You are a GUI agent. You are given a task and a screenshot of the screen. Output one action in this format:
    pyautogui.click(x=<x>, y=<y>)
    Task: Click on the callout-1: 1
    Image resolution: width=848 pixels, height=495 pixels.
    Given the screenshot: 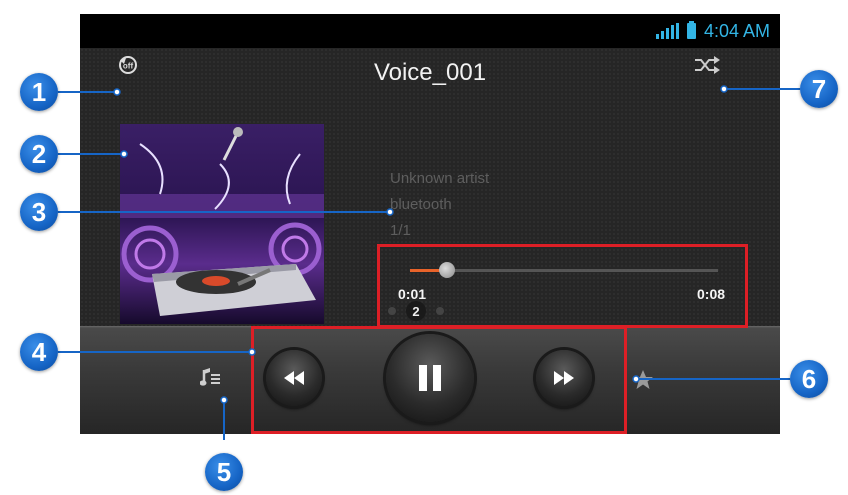 What is the action you would take?
    pyautogui.click(x=39, y=92)
    